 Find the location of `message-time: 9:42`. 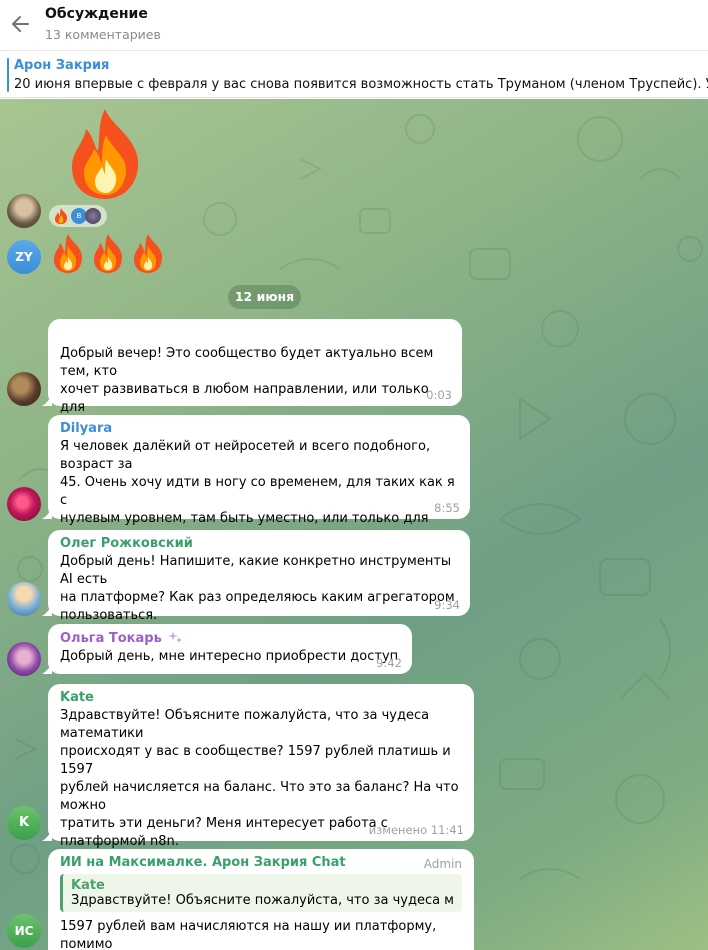

message-time: 9:42 is located at coordinates (389, 663).